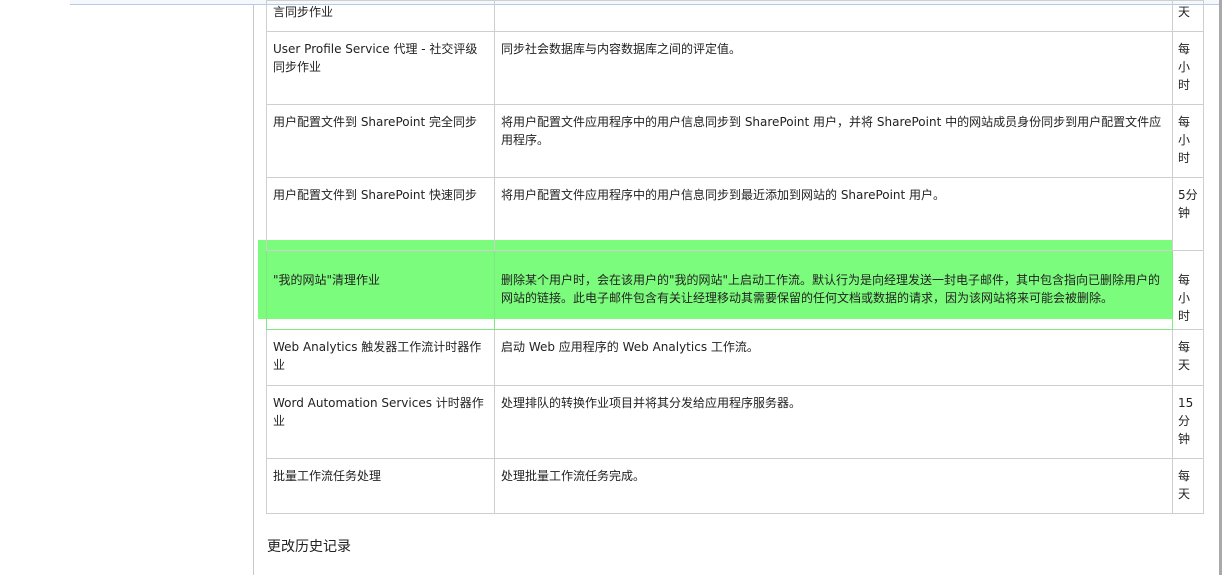 The height and width of the screenshot is (575, 1222). I want to click on table-row: 批量工作流任务处理 处理批量工作流任务完成。 每天, so click(735, 486).